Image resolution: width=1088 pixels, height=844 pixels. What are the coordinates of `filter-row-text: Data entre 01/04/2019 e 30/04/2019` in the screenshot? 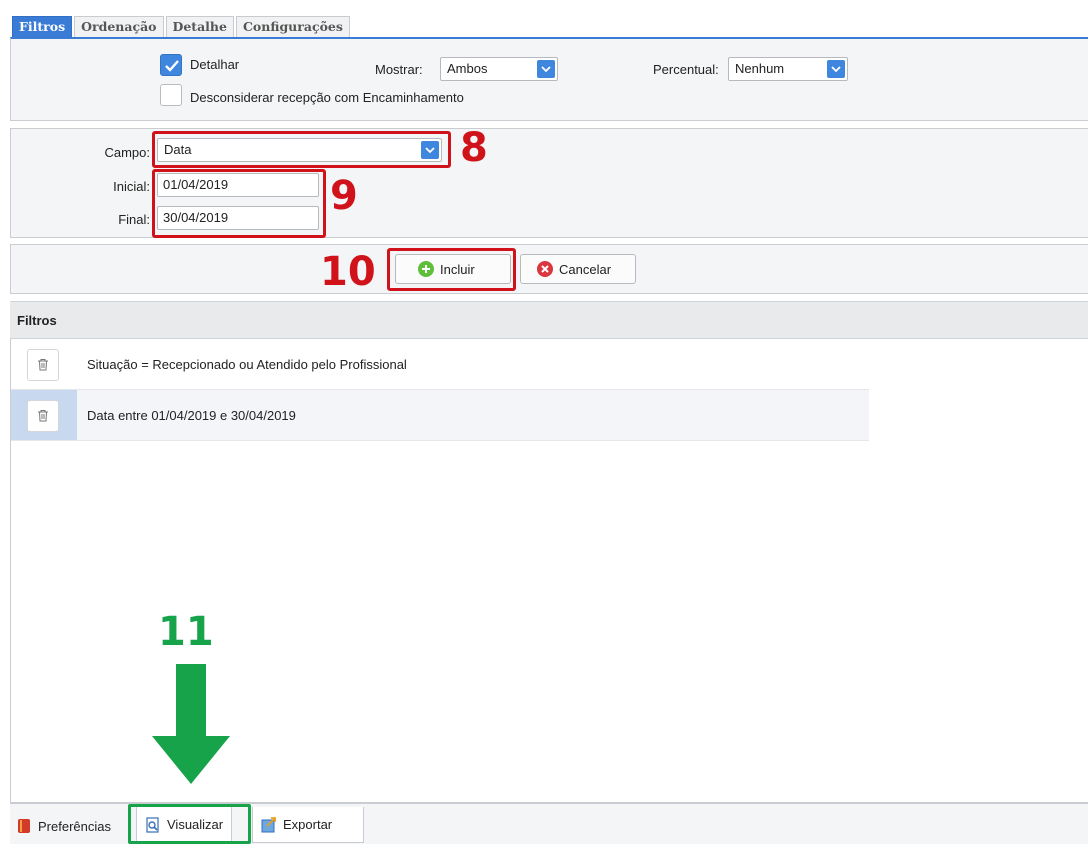 It's located at (191, 415).